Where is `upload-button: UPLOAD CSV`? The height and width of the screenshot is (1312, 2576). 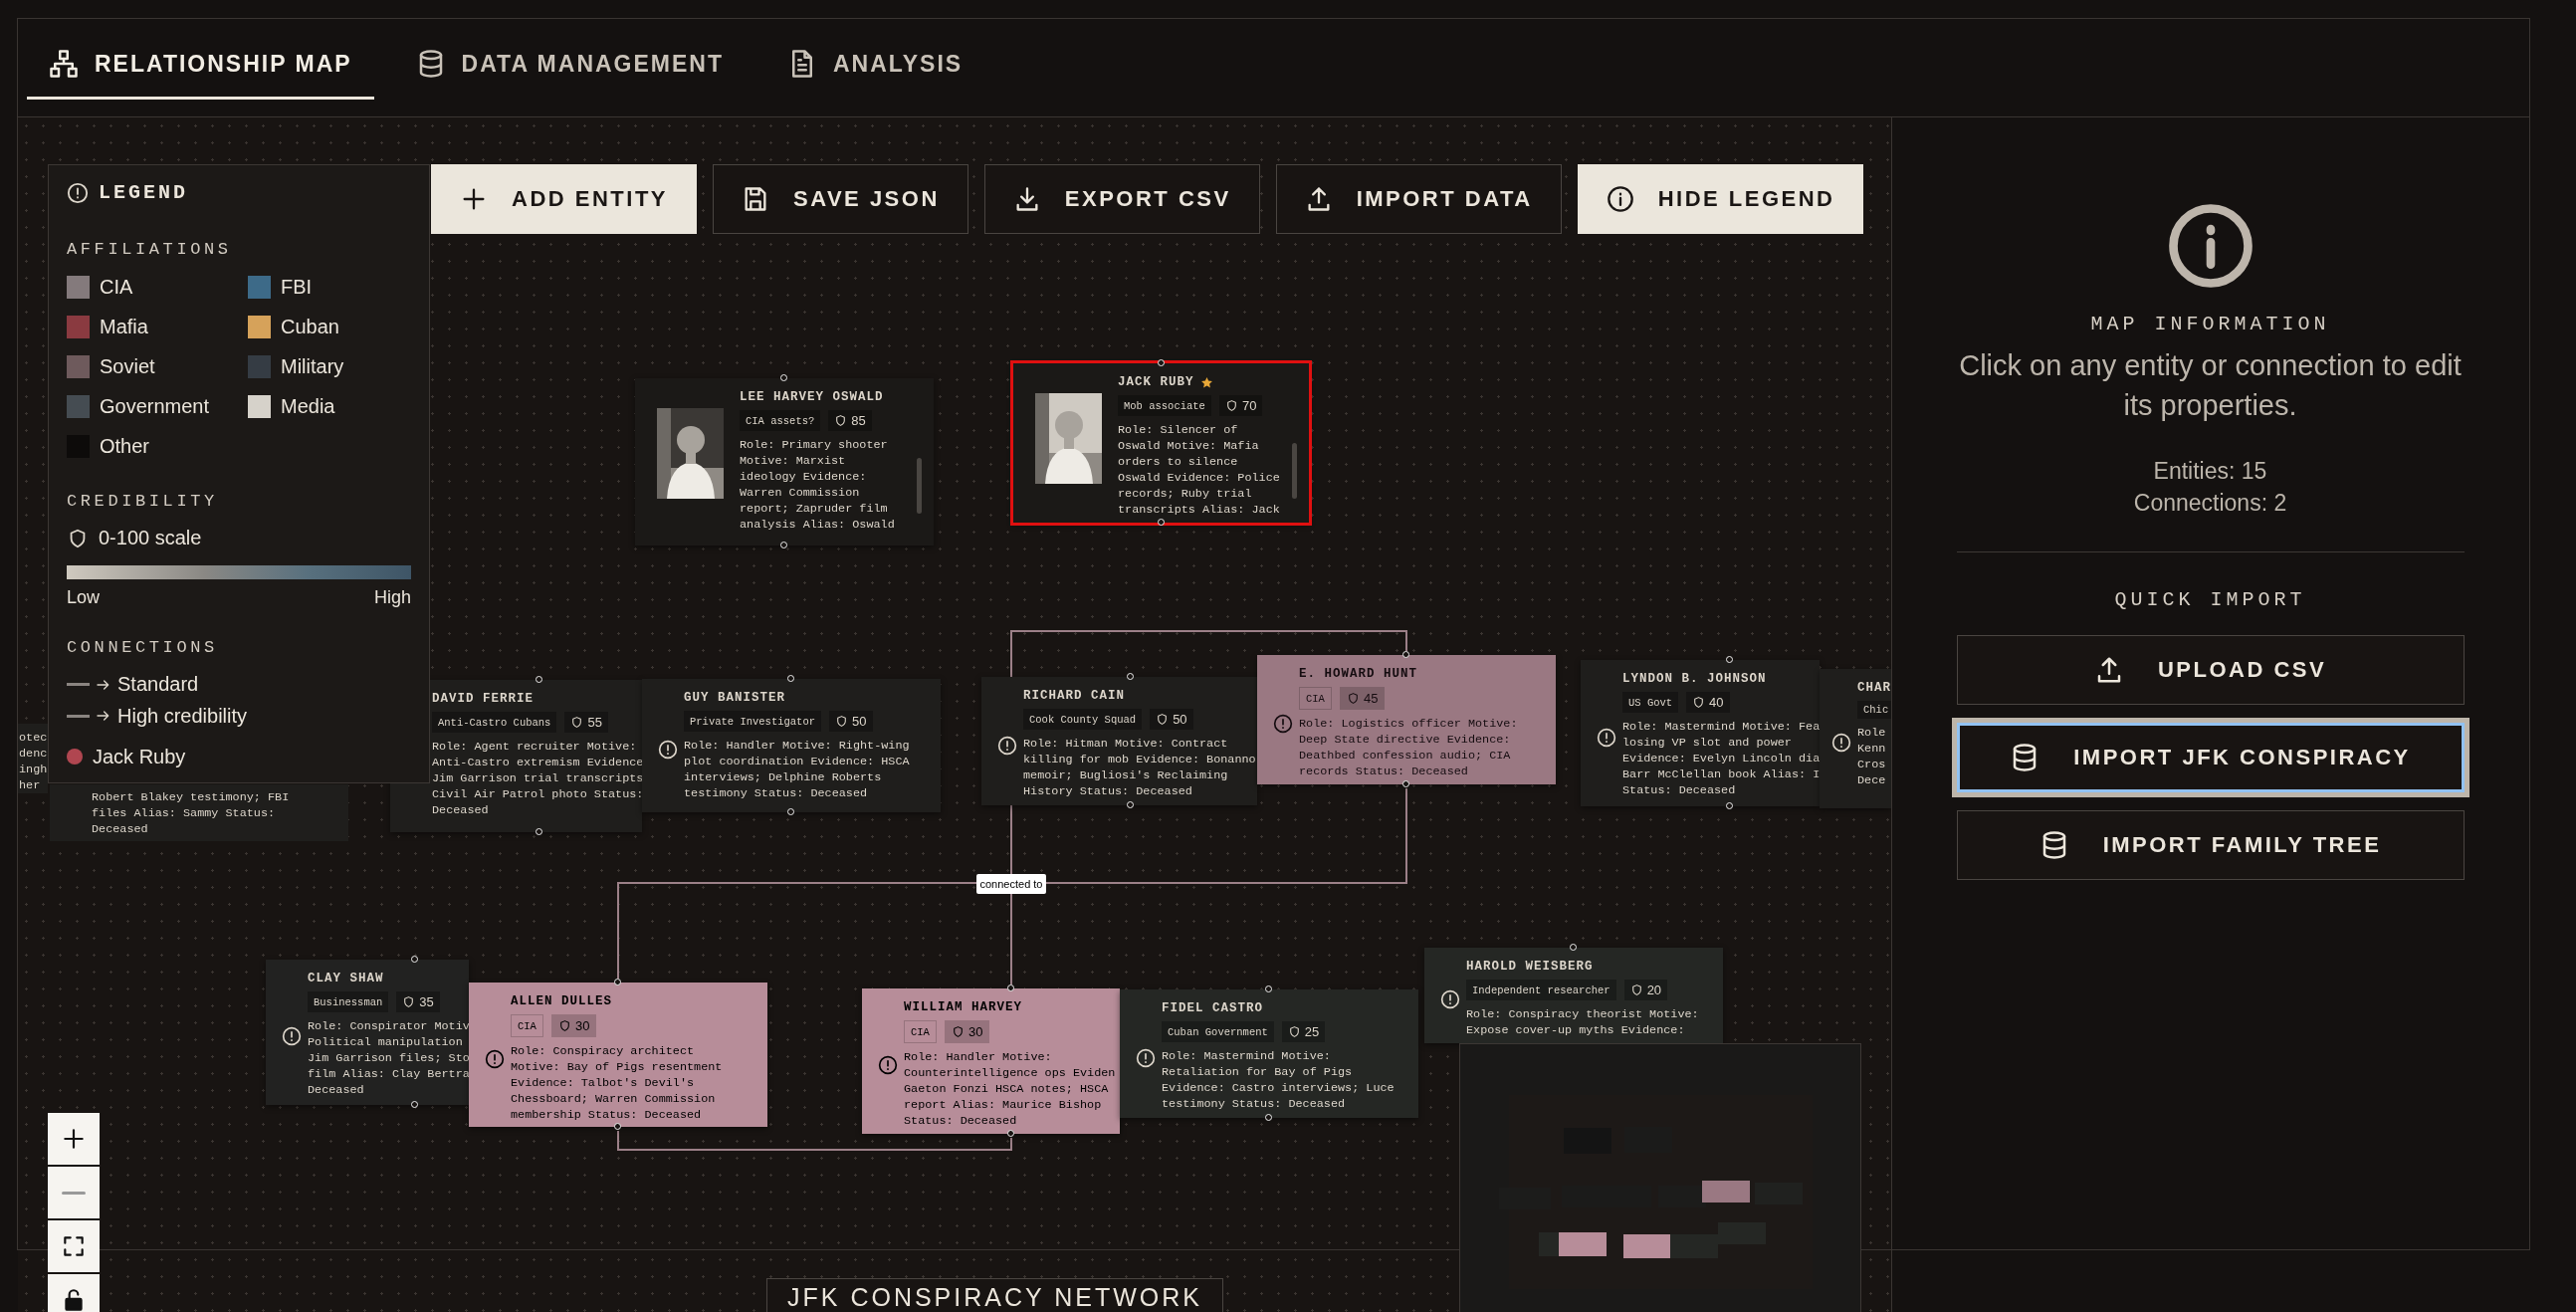 upload-button: UPLOAD CSV is located at coordinates (2210, 670).